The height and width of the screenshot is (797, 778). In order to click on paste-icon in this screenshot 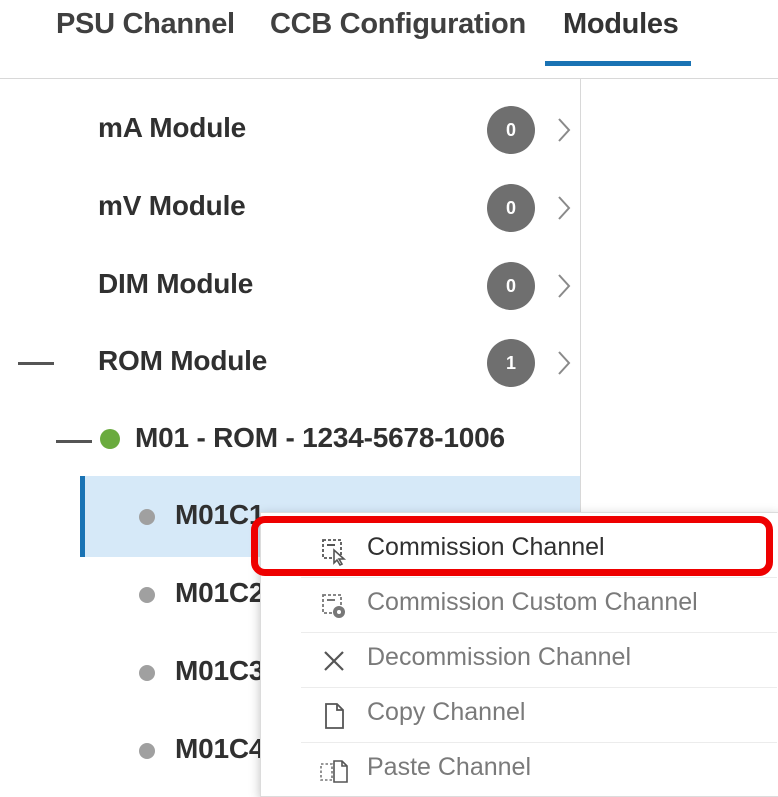, I will do `click(334, 771)`.